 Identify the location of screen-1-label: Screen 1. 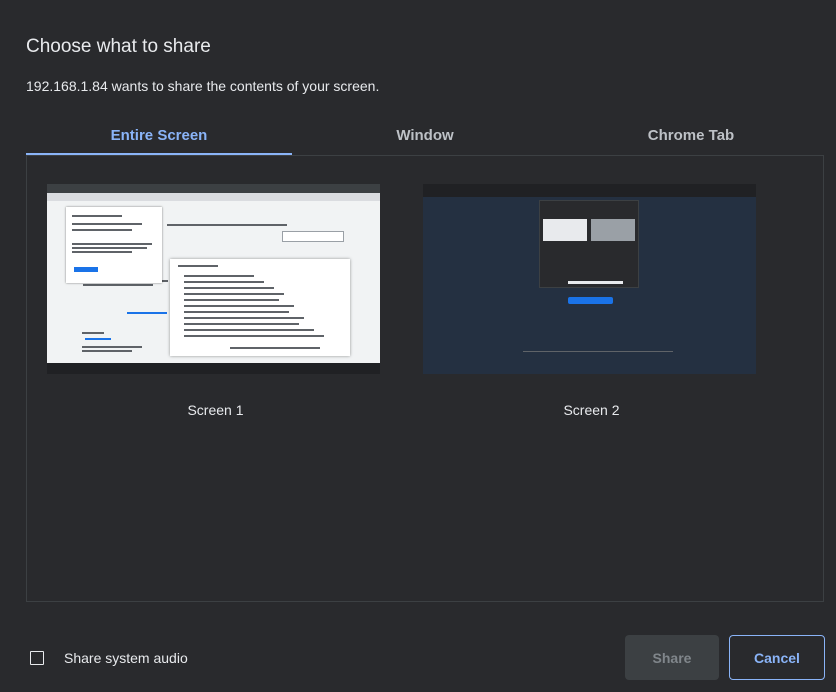
(215, 410).